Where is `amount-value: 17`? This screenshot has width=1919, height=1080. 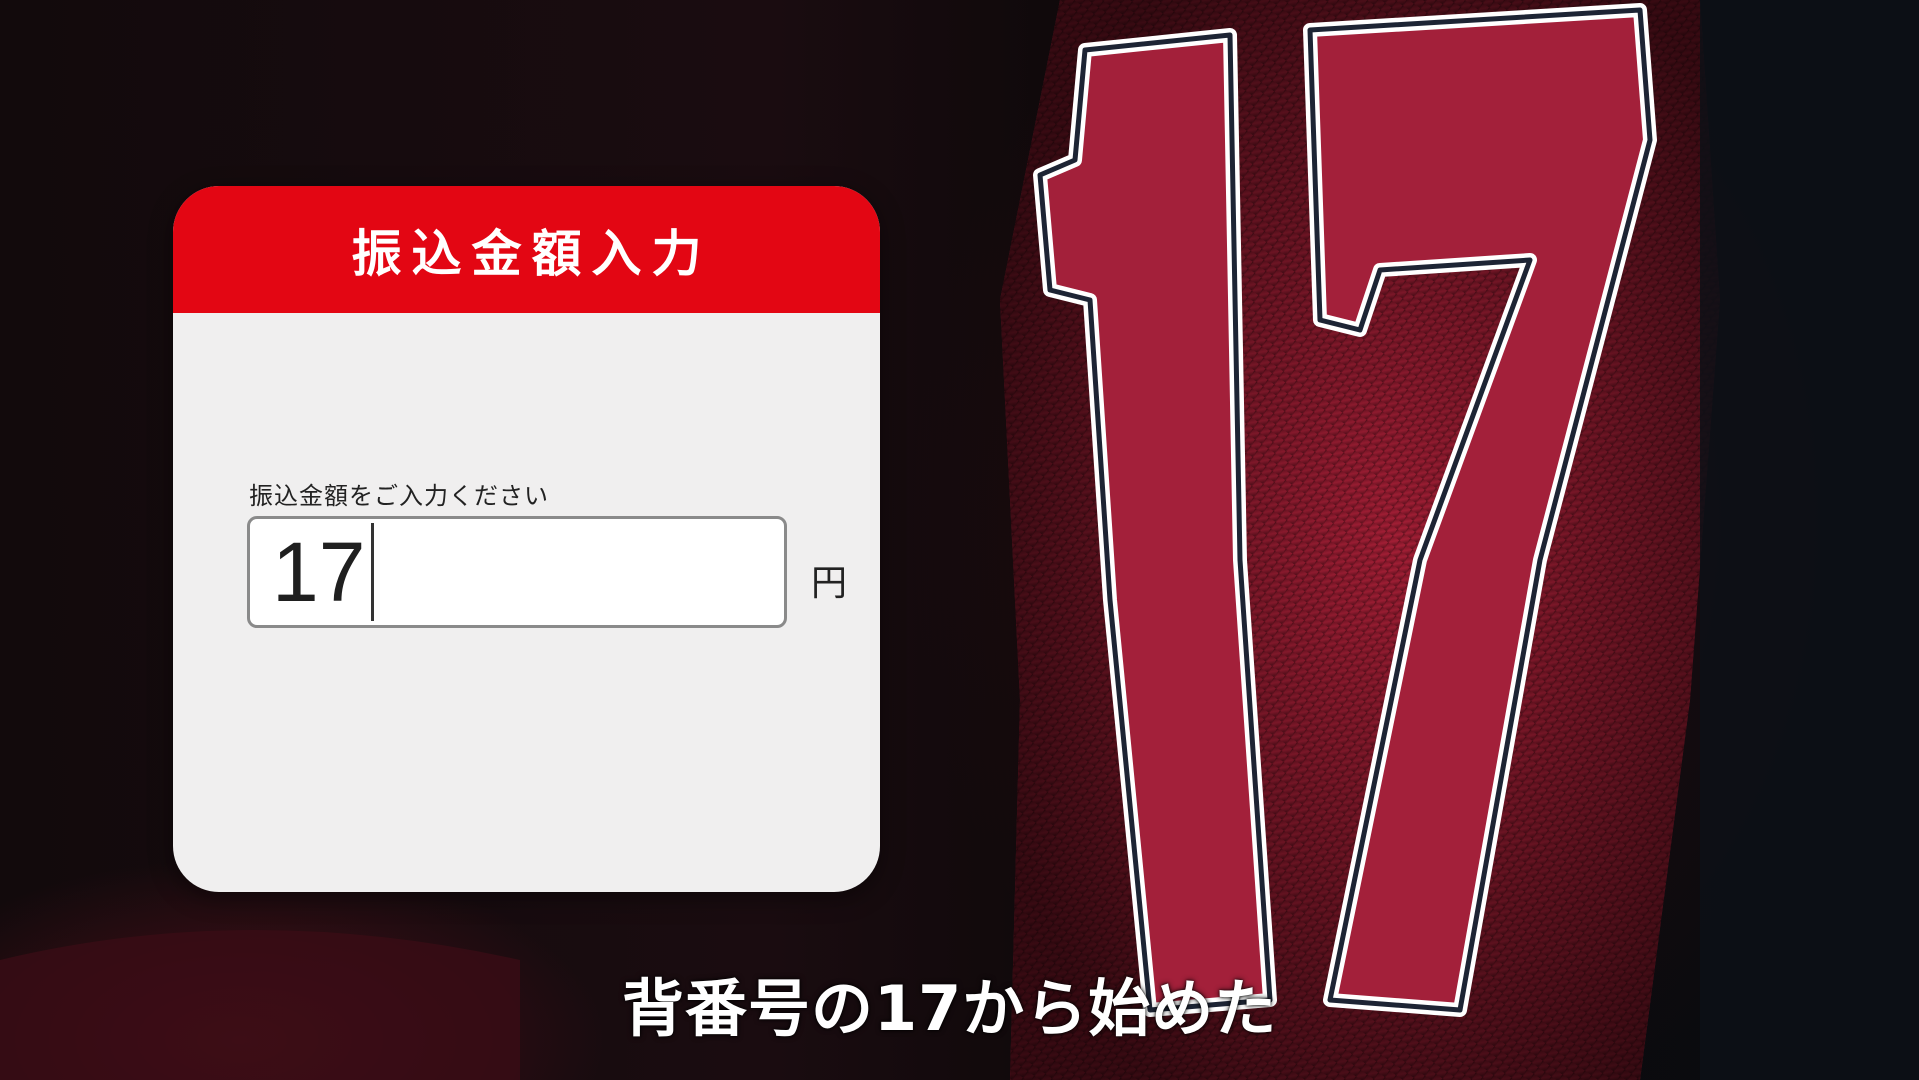 amount-value: 17 is located at coordinates (319, 572).